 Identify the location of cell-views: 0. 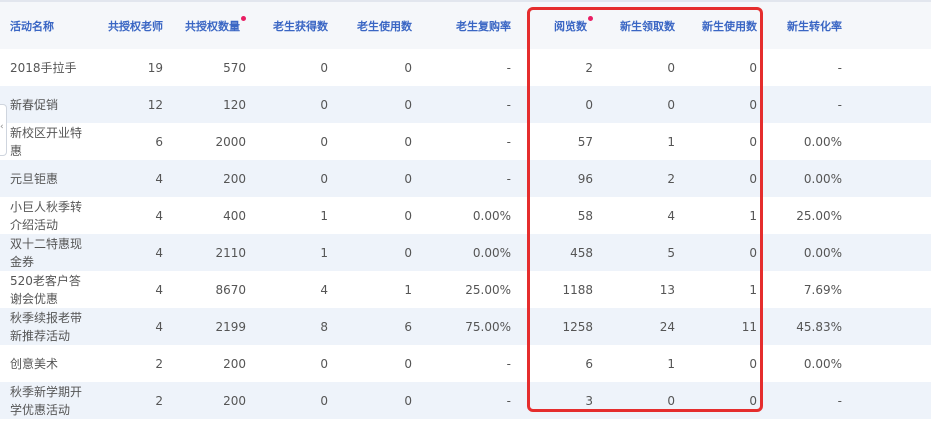
(564, 104).